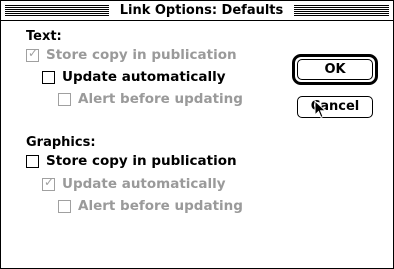 The height and width of the screenshot is (269, 394). I want to click on title-bar: Link Options: Defaults, so click(197, 11).